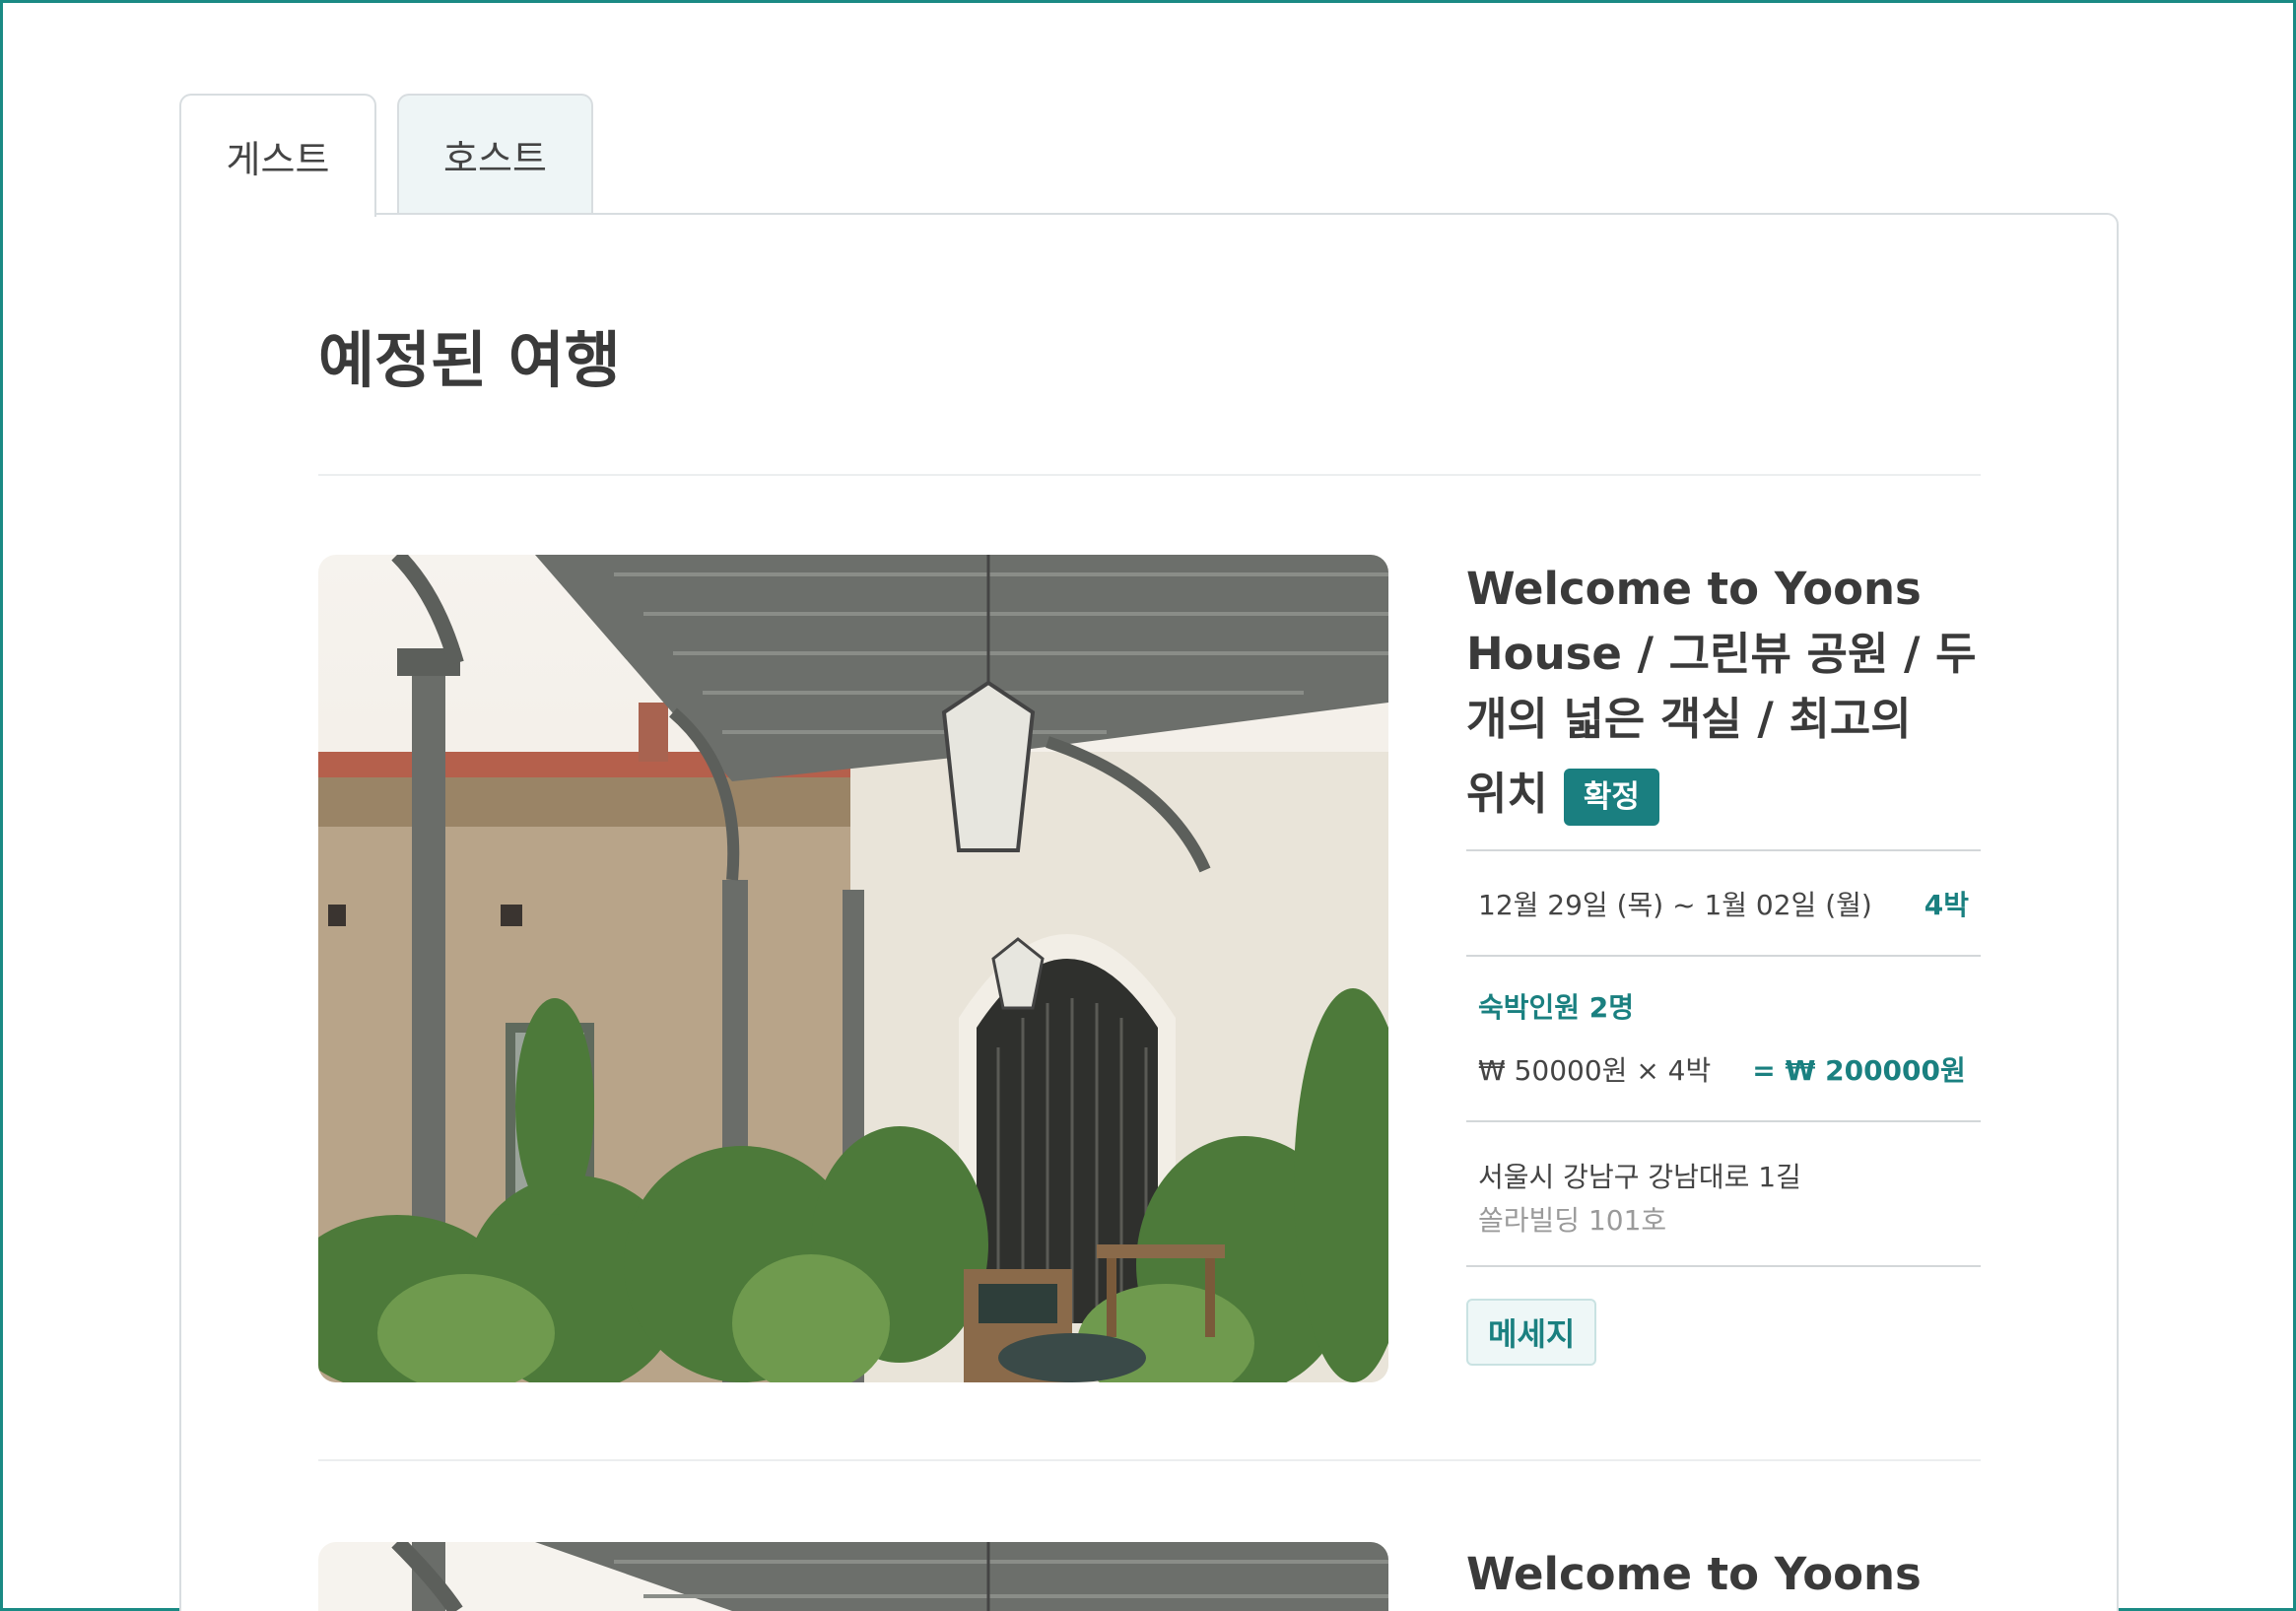  Describe the element at coordinates (1611, 797) in the screenshot. I see `status-badge: 확정` at that location.